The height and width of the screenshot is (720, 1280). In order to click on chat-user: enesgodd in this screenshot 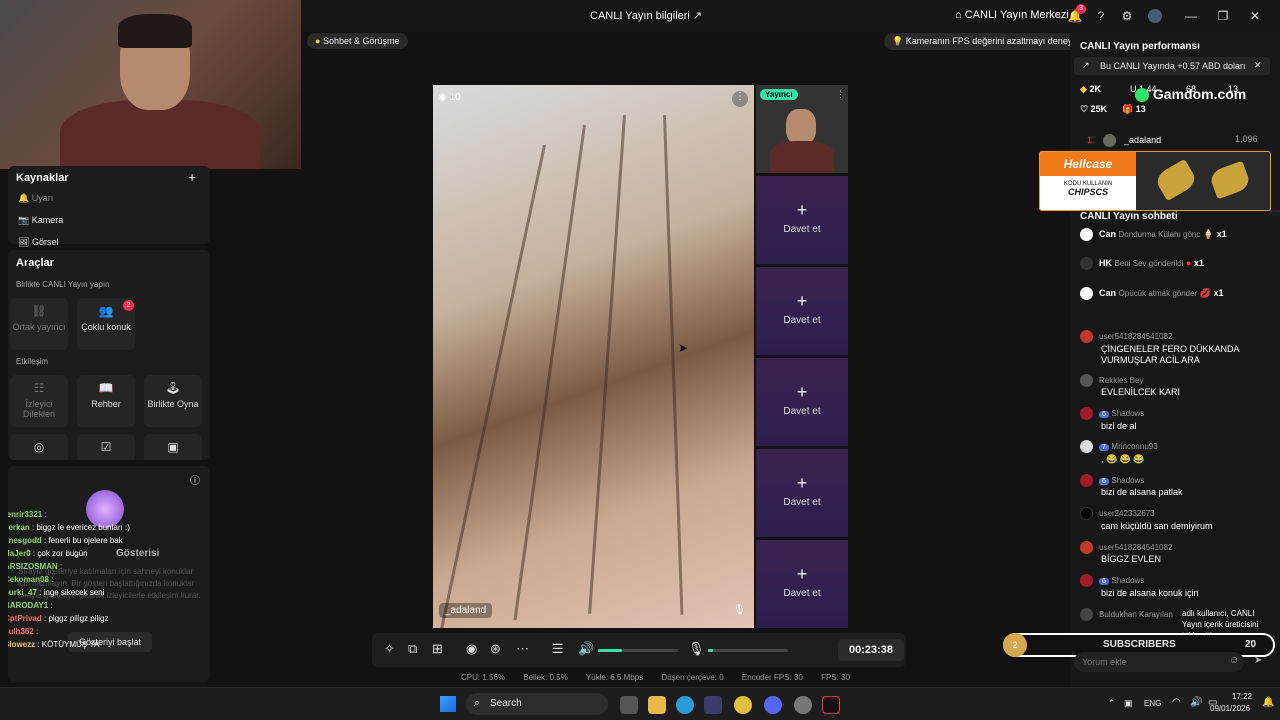, I will do `click(25, 540)`.